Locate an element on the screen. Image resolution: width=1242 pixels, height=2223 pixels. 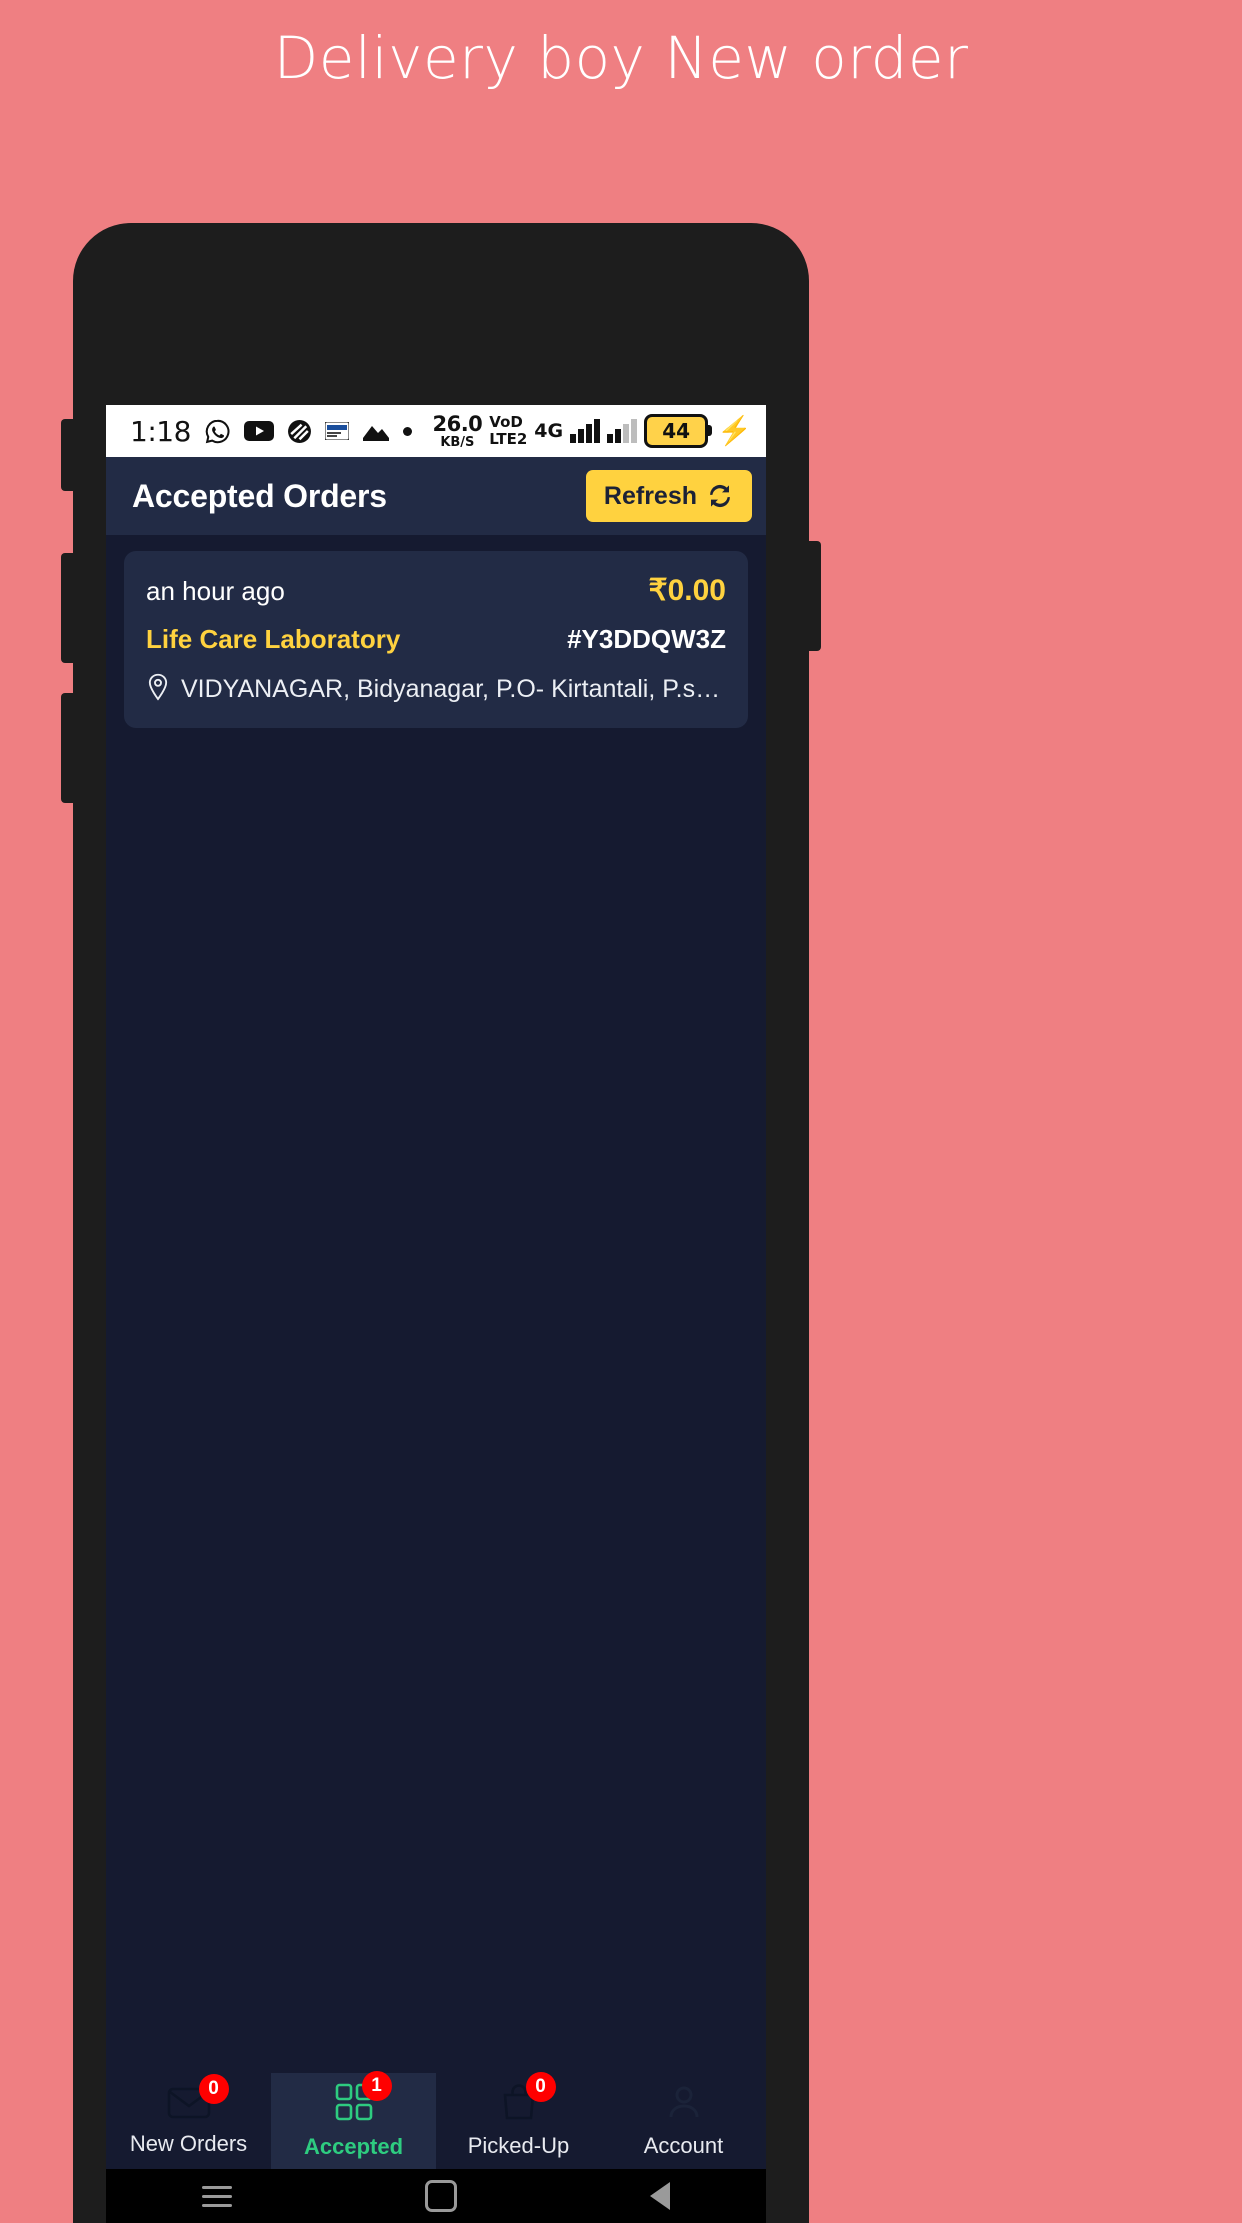
badge-new-orders: 0 is located at coordinates (213, 2089).